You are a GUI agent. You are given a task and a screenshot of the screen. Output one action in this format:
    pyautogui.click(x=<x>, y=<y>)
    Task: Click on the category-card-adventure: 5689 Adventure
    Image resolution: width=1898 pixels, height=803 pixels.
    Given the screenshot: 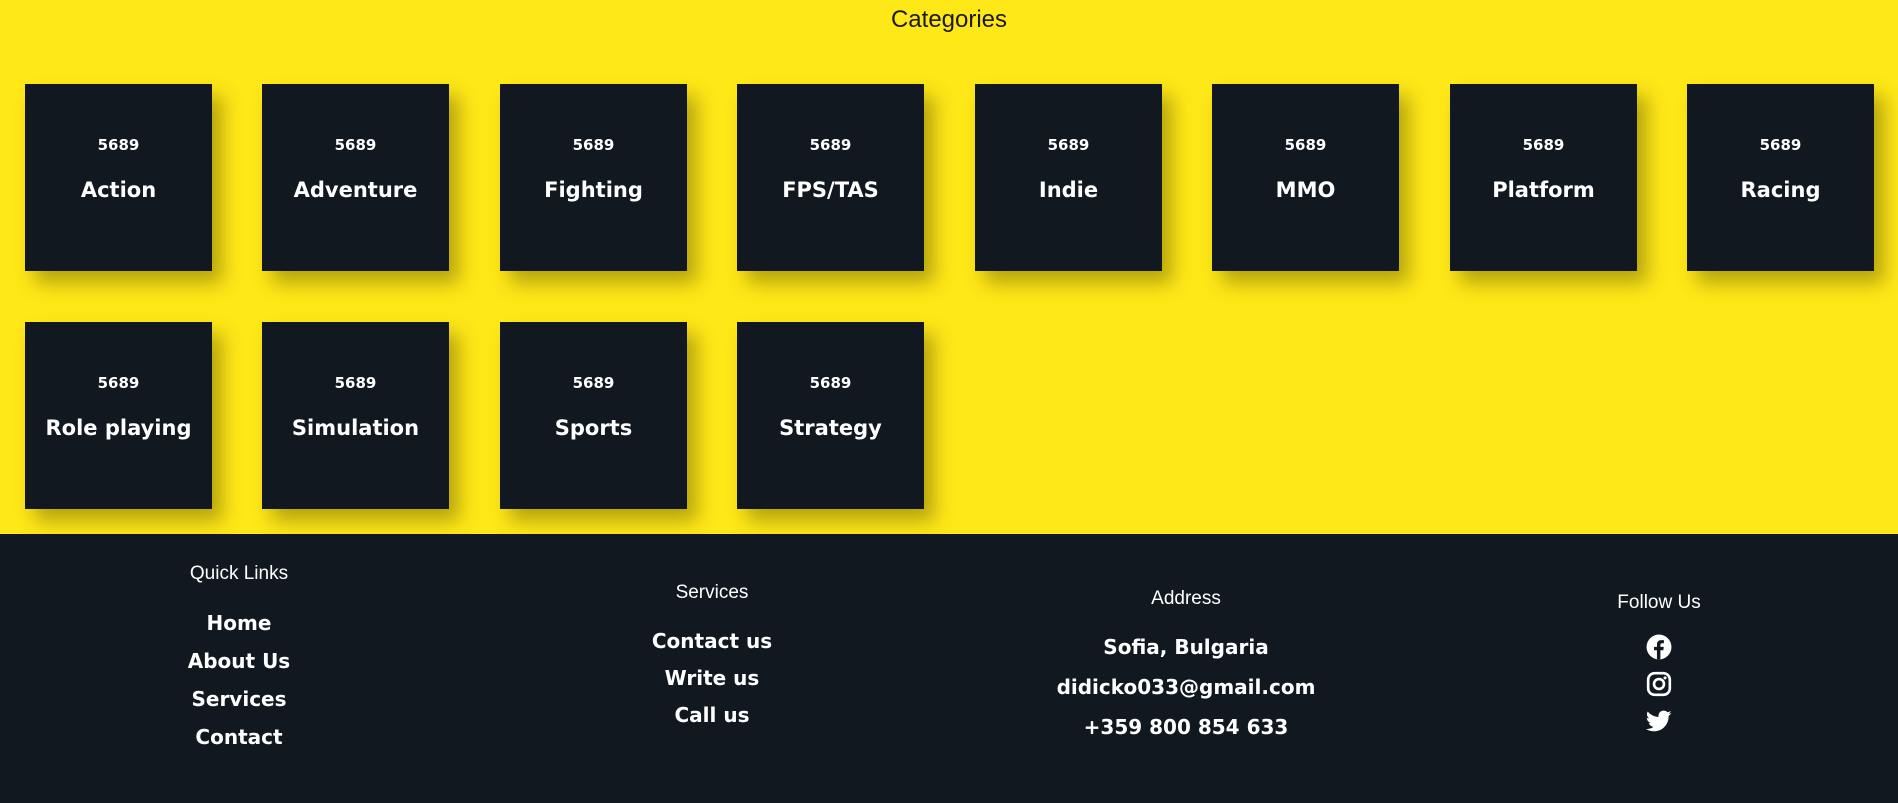 What is the action you would take?
    pyautogui.click(x=355, y=177)
    